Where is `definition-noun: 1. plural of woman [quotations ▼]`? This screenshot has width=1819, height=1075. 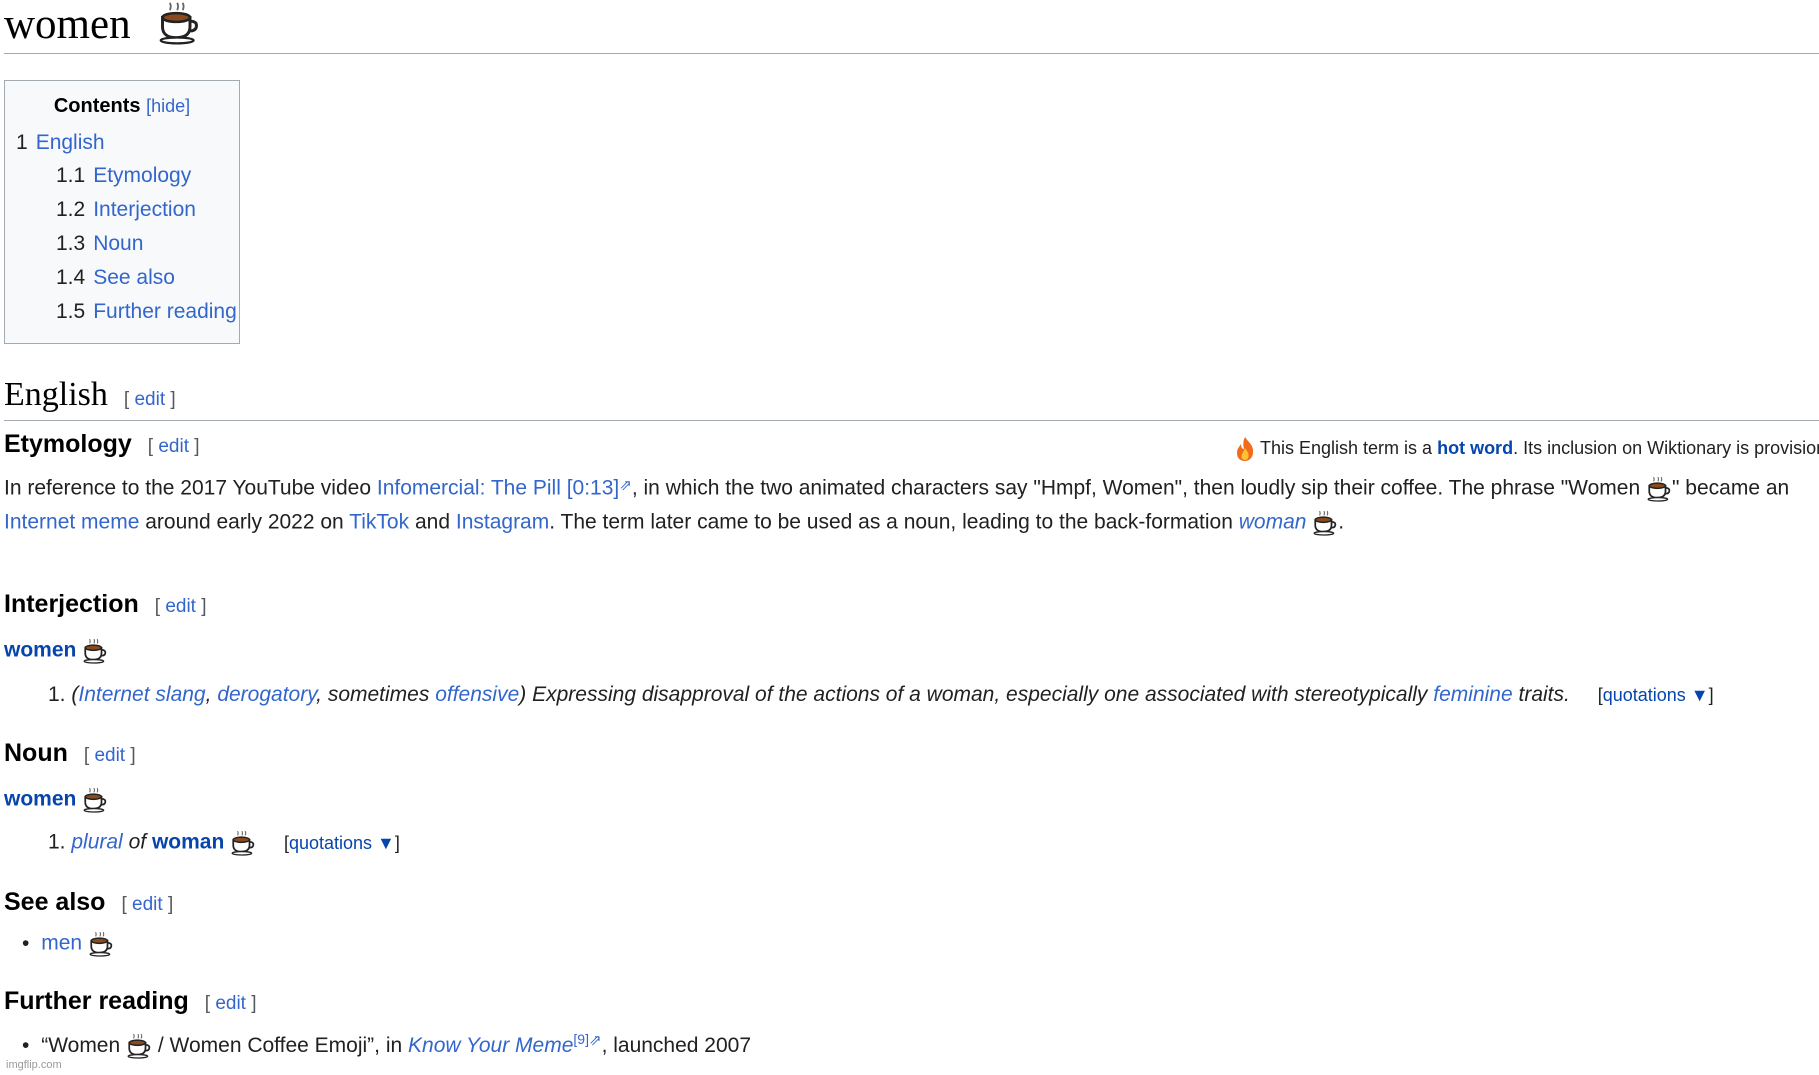
definition-noun: 1. plural of woman [quotations ▼] is located at coordinates (224, 843).